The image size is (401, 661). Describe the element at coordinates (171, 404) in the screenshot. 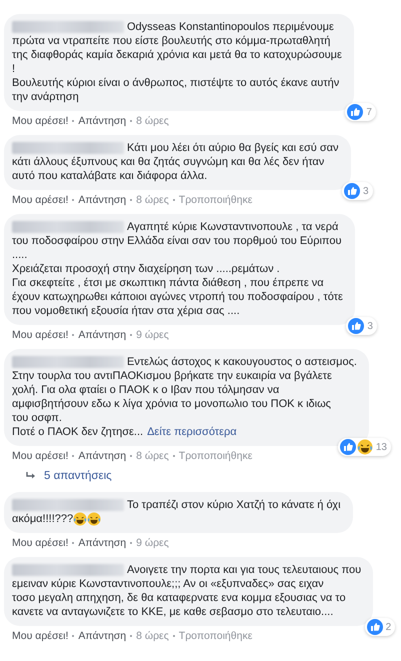

I see `comment-line: αμφισβητήσουν εδω κ λίγα χρόνια το μονοπωλιο του ΠΟΚ κ ιδιως` at that location.